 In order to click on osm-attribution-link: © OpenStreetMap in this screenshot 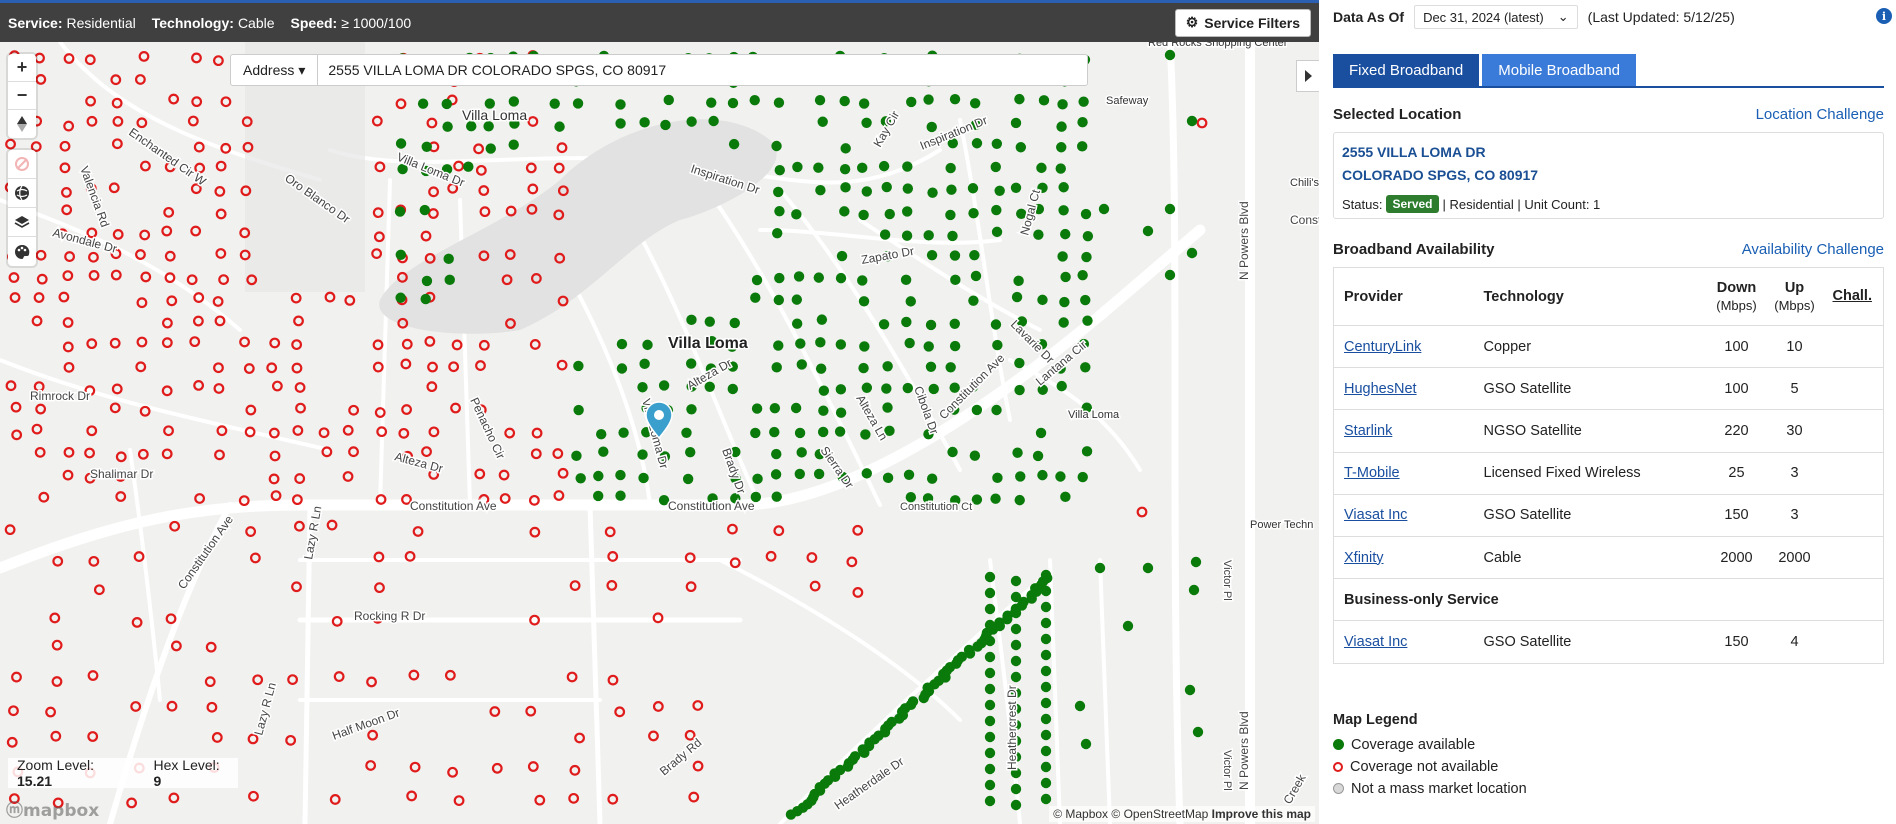, I will do `click(1159, 814)`.